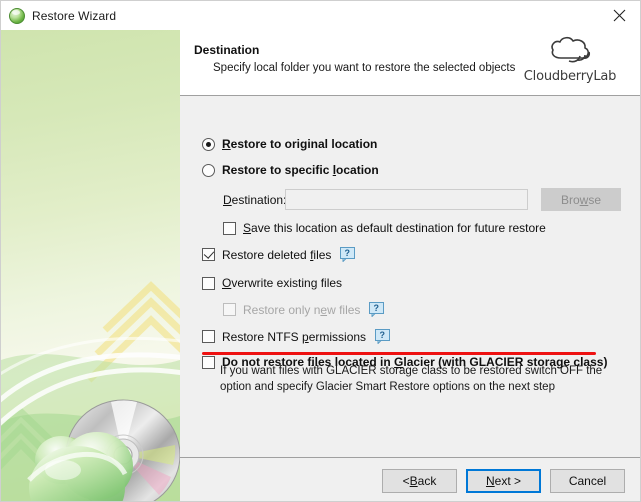  What do you see at coordinates (406, 199) in the screenshot?
I see `destination-input` at bounding box center [406, 199].